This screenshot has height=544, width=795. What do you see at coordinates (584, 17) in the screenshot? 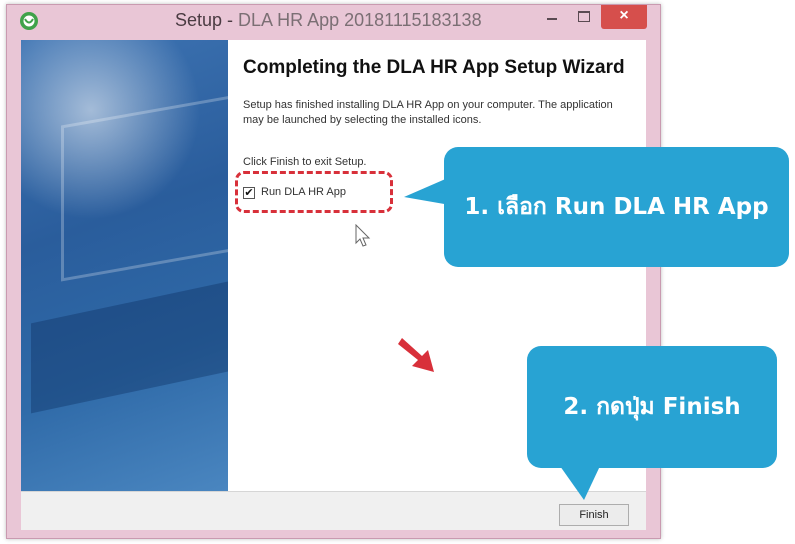
I see `maximize-icon` at bounding box center [584, 17].